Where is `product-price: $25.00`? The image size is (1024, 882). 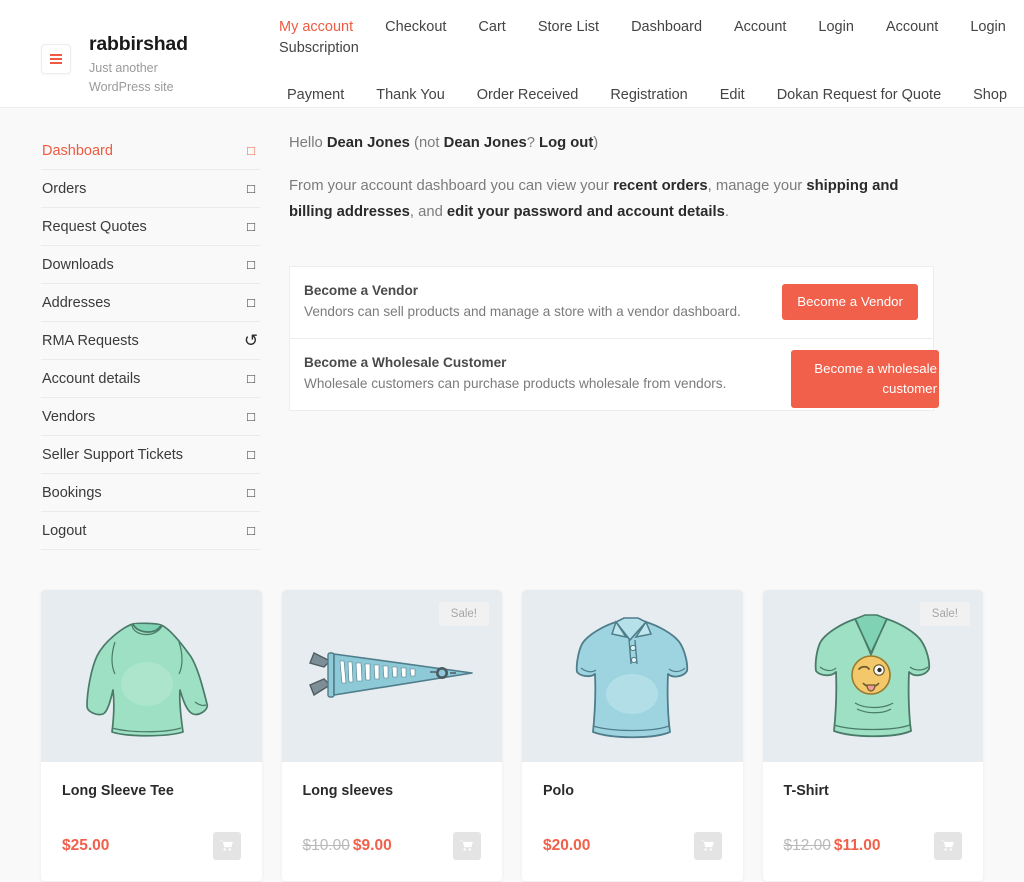
product-price: $25.00 is located at coordinates (85, 846).